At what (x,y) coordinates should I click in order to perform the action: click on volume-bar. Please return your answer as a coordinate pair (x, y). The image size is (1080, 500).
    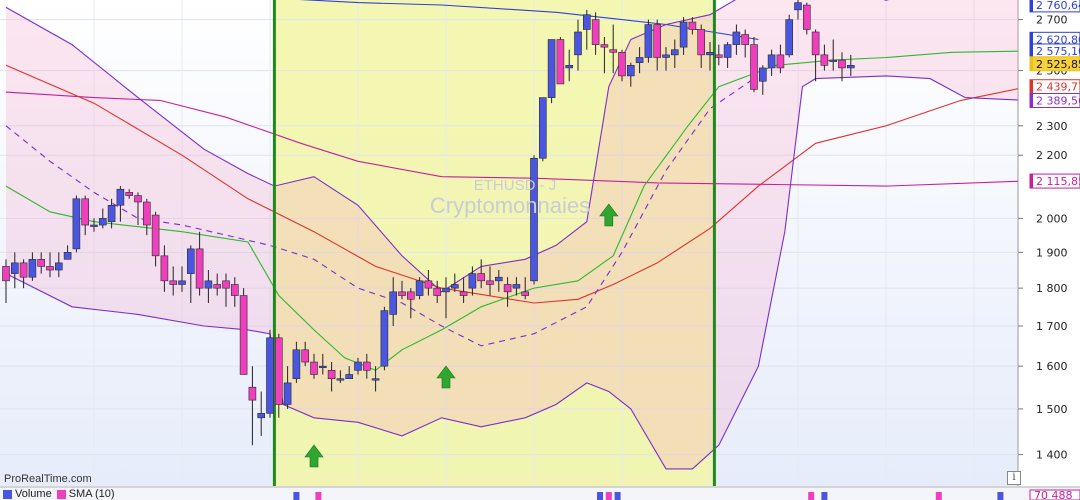
    Looking at the image, I should click on (296, 496).